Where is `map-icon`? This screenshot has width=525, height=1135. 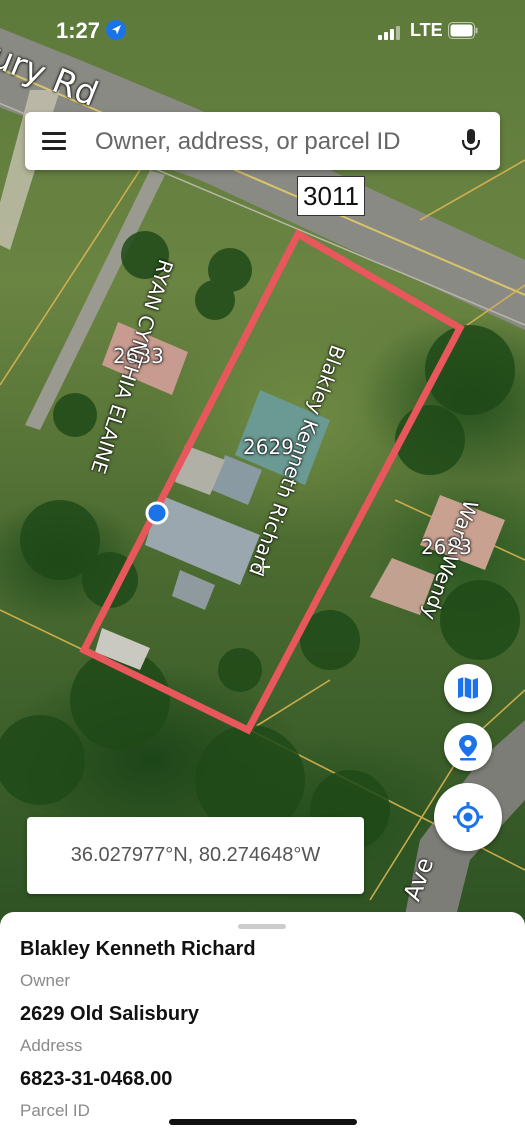 map-icon is located at coordinates (468, 688).